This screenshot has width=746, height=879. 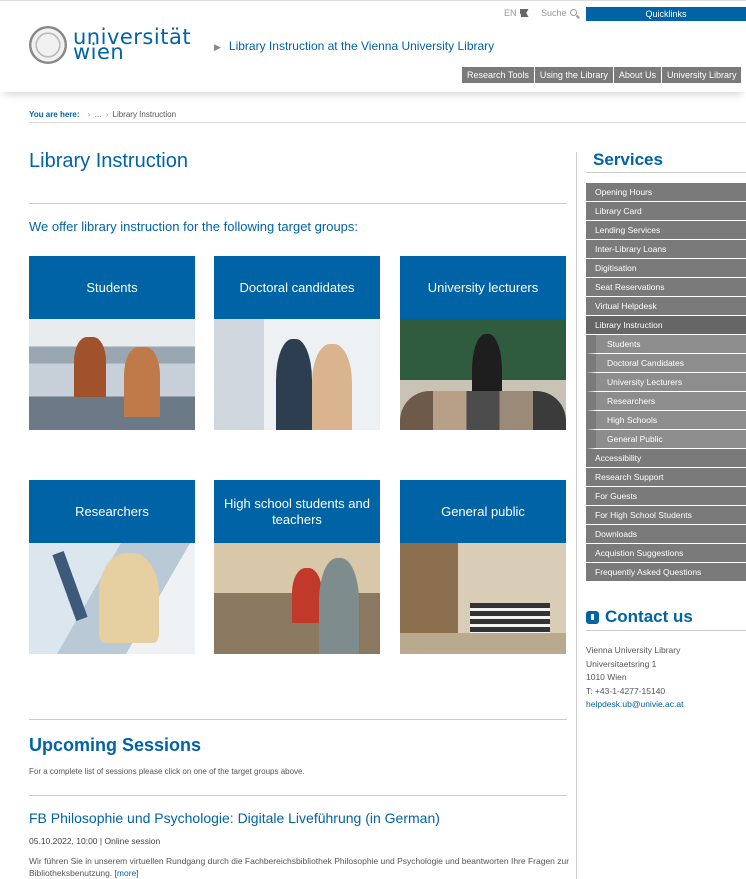 I want to click on sidebar-item-for-guests: For Guests, so click(x=666, y=496).